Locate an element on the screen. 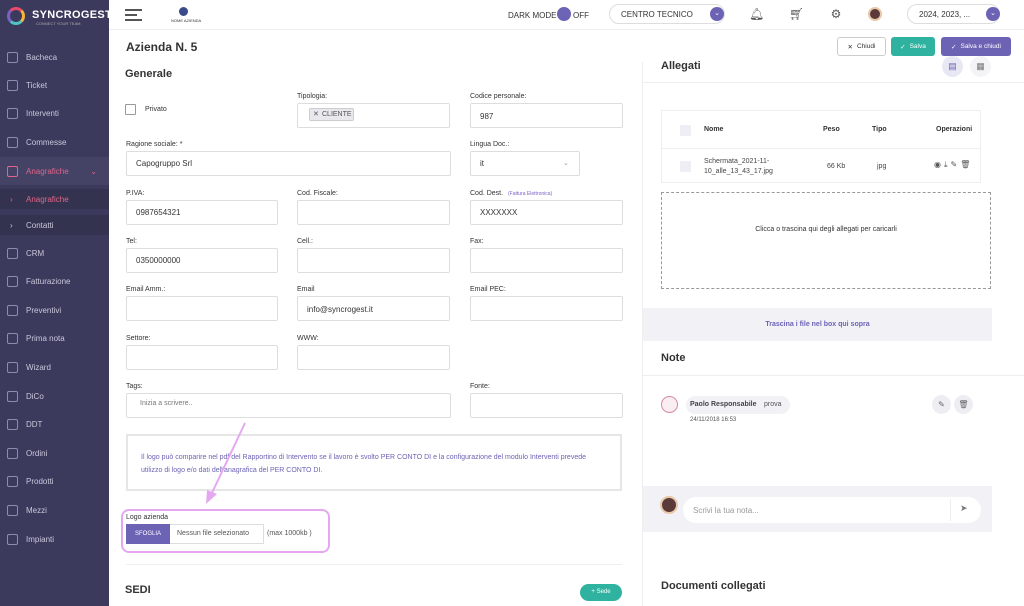  note-title: Note is located at coordinates (673, 358).